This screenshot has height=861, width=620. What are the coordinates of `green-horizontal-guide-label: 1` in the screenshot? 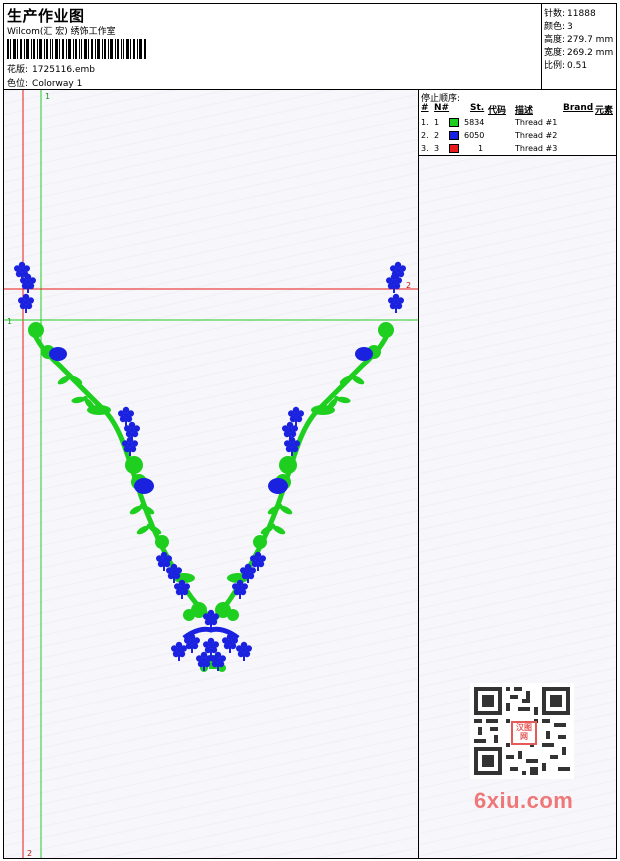 It's located at (9, 321).